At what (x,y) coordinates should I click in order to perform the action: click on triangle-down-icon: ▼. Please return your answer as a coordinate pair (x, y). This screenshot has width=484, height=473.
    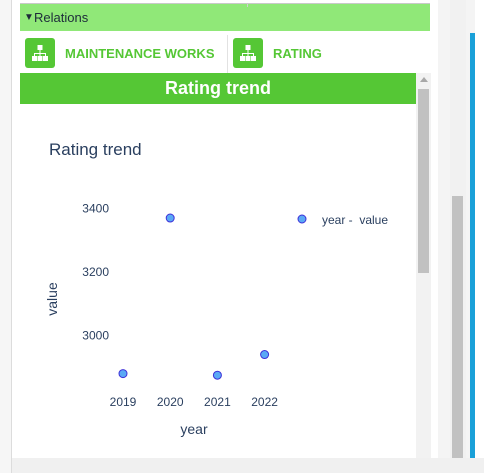
    Looking at the image, I should click on (29, 17).